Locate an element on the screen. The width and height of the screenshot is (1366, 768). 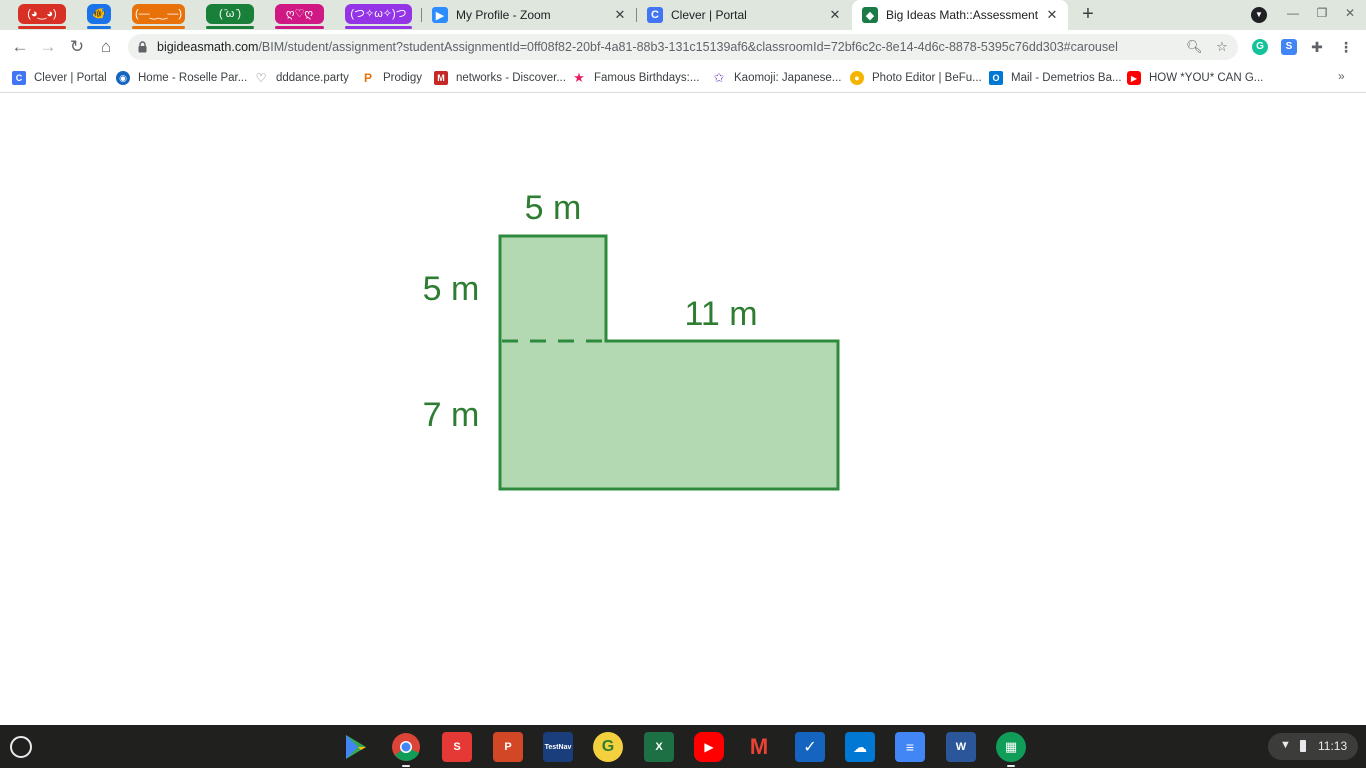
tab-title: Clever | Portal is located at coordinates (709, 15).